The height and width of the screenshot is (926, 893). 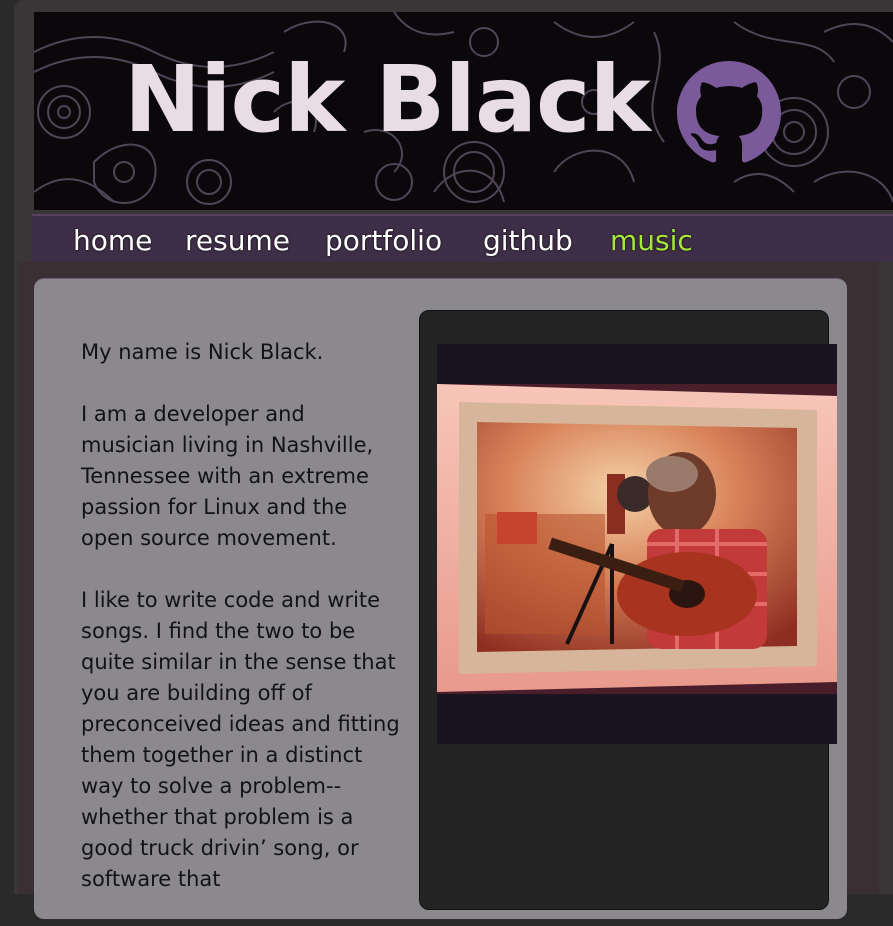 What do you see at coordinates (528, 240) in the screenshot?
I see `nav-item-github: github` at bounding box center [528, 240].